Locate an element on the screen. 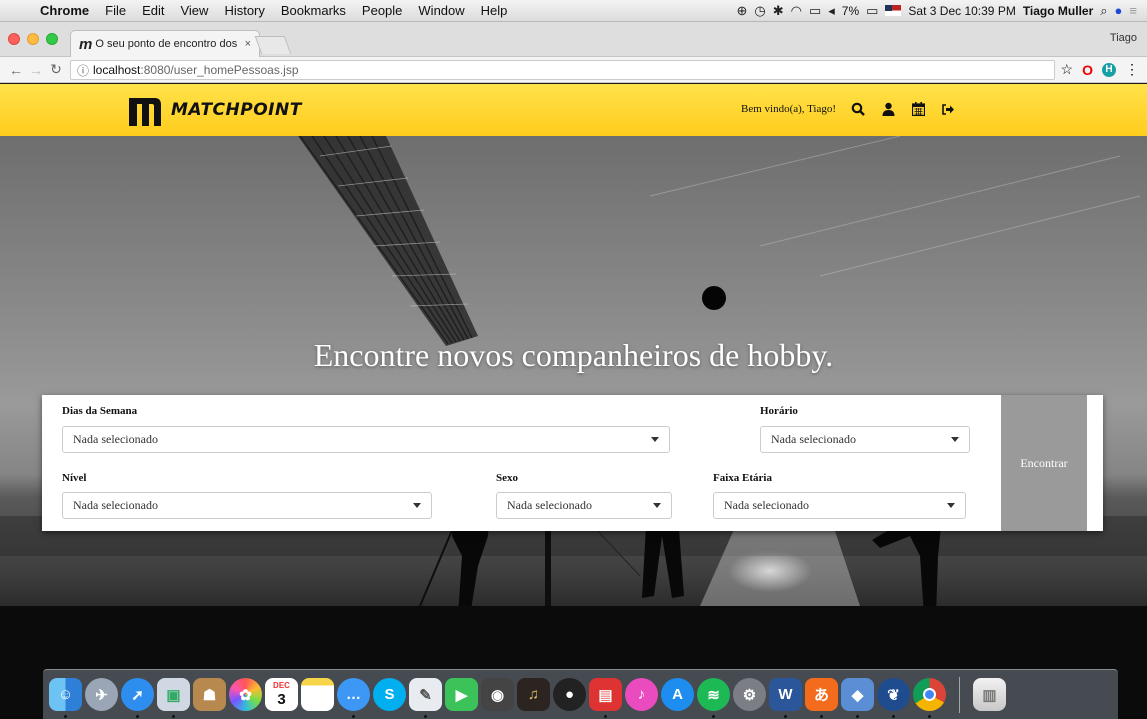 This screenshot has width=1147, height=719. opera-extension-icon: O is located at coordinates (1087, 70).